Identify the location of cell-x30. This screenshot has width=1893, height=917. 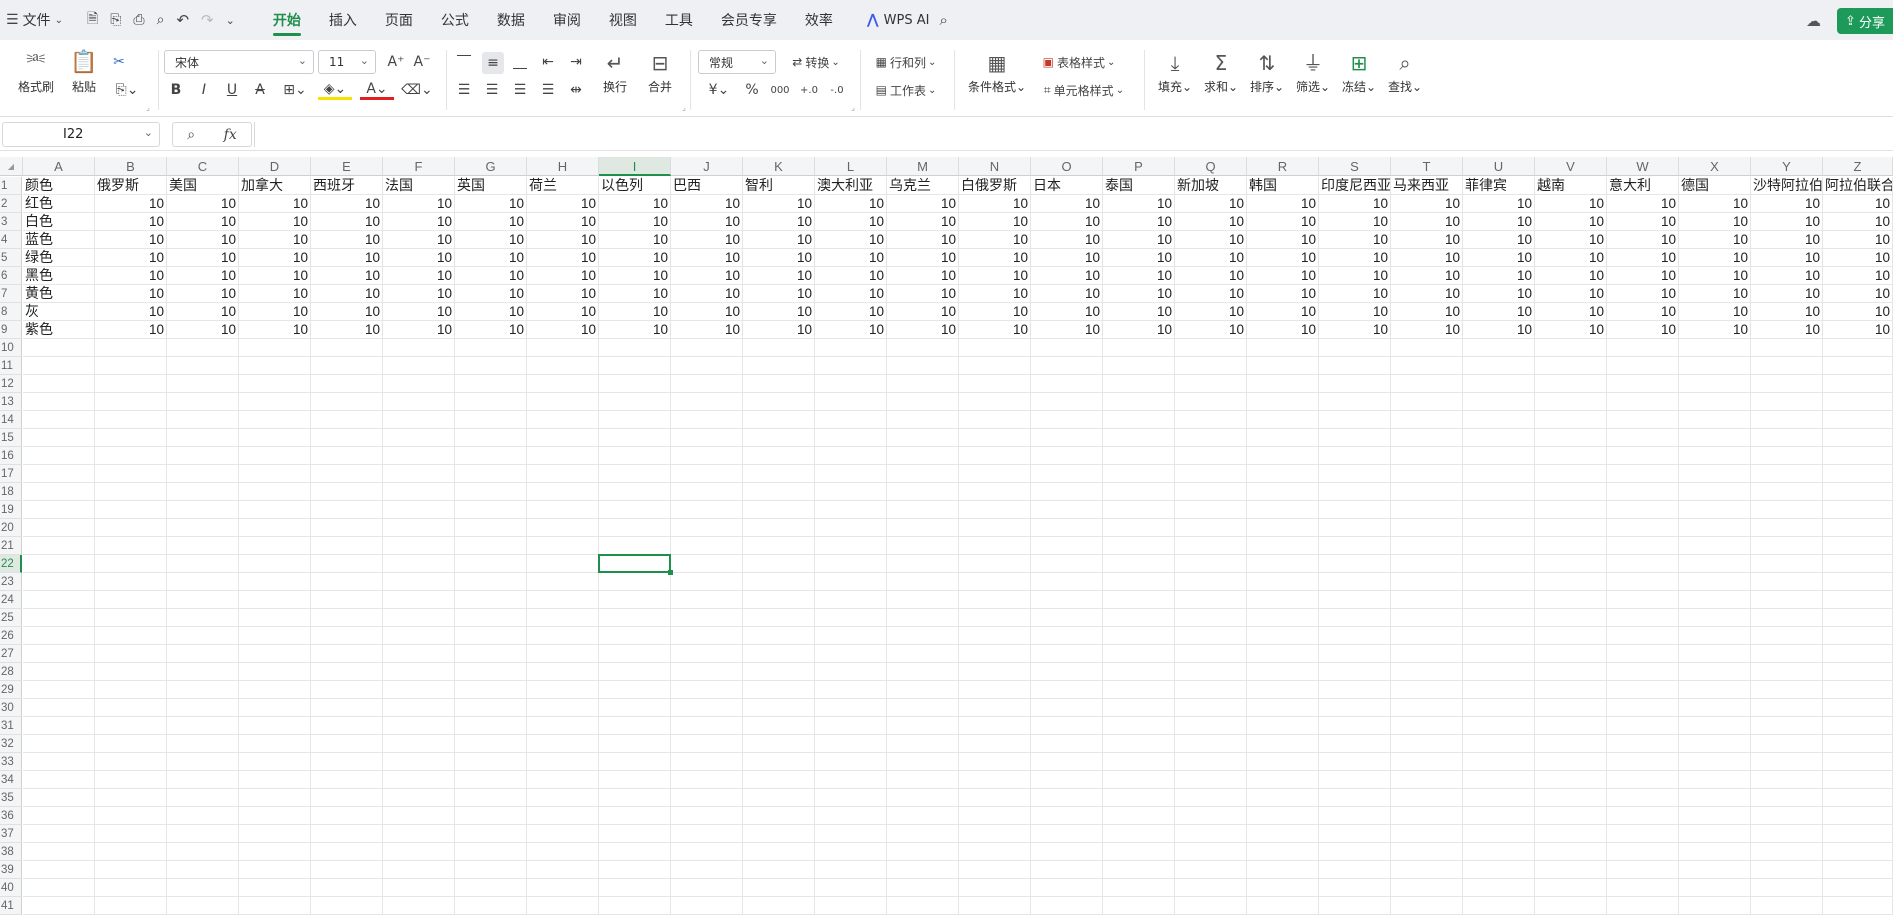
(1715, 708).